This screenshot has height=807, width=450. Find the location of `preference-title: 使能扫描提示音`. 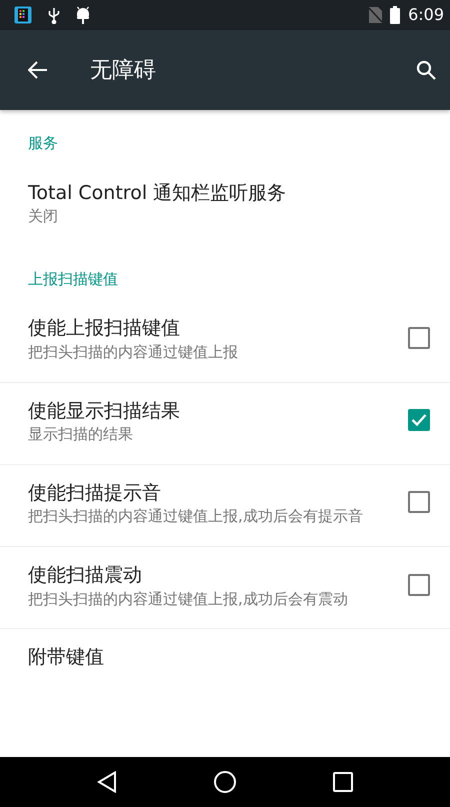

preference-title: 使能扫描提示音 is located at coordinates (95, 493).